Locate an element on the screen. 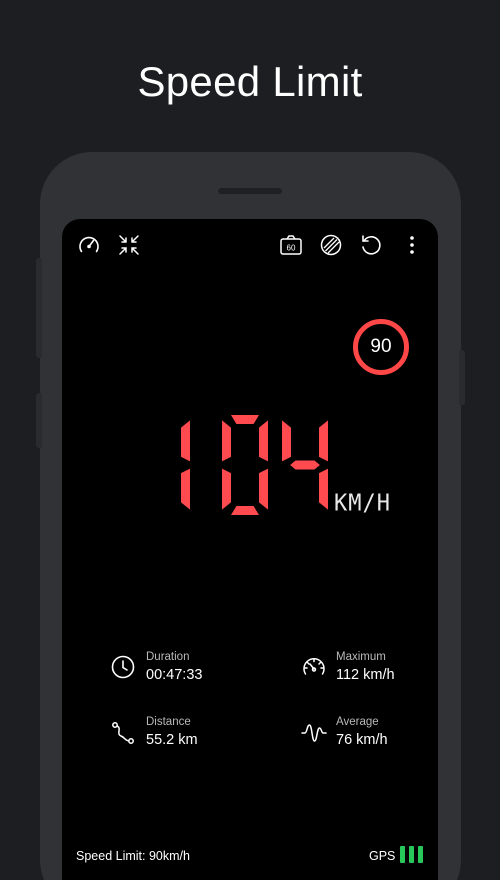 The image size is (500, 880). reset-icon is located at coordinates (371, 245).